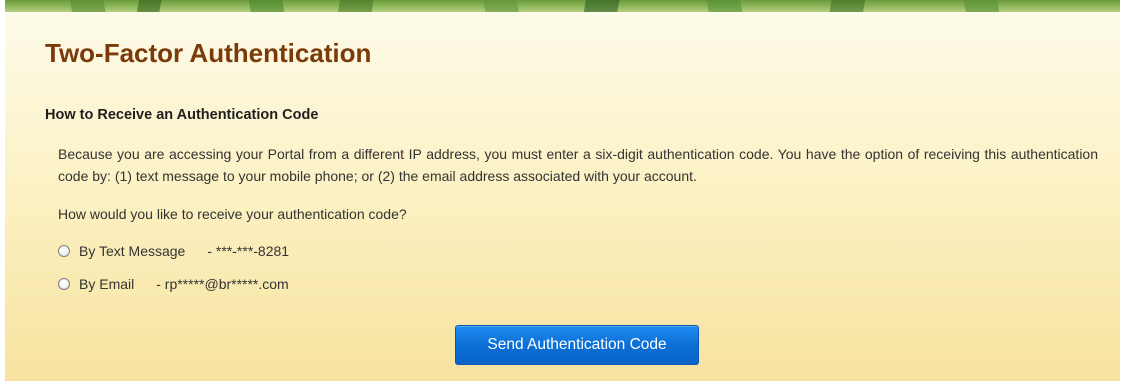 This screenshot has width=1122, height=381. What do you see at coordinates (107, 284) in the screenshot?
I see `email-label: By Email` at bounding box center [107, 284].